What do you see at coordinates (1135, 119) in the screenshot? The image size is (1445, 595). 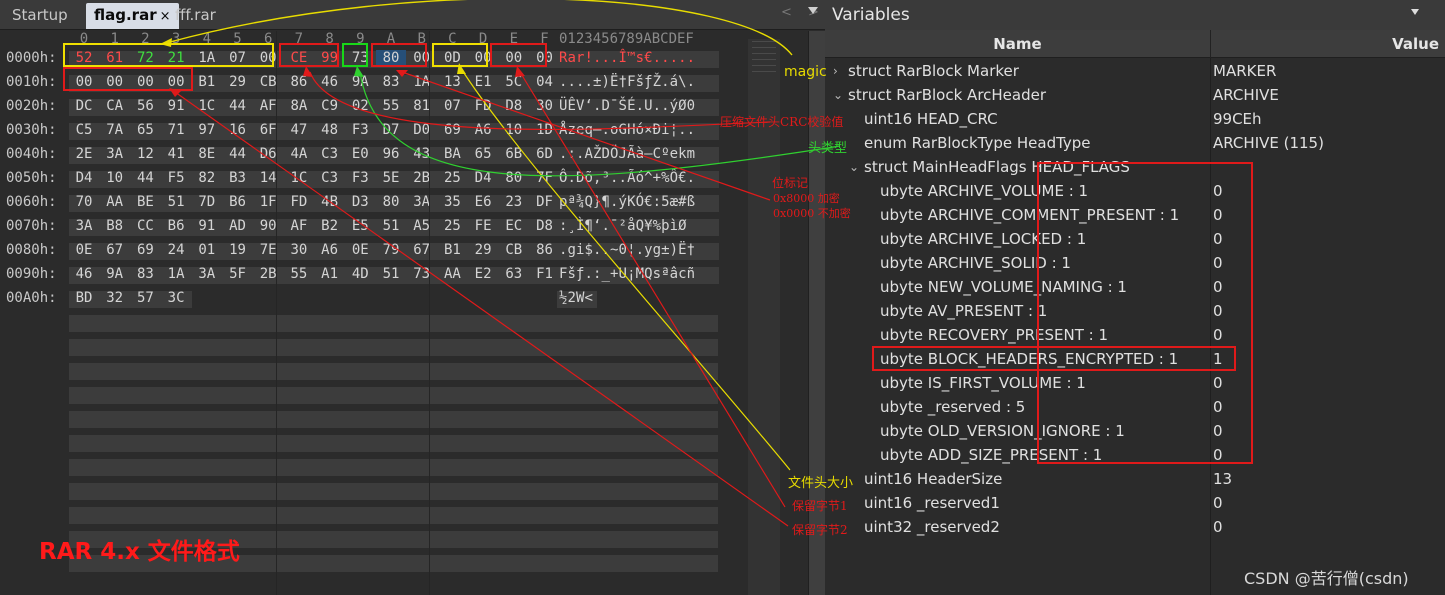 I see `variable-row: uint16 HEAD_CRC 99CEh` at bounding box center [1135, 119].